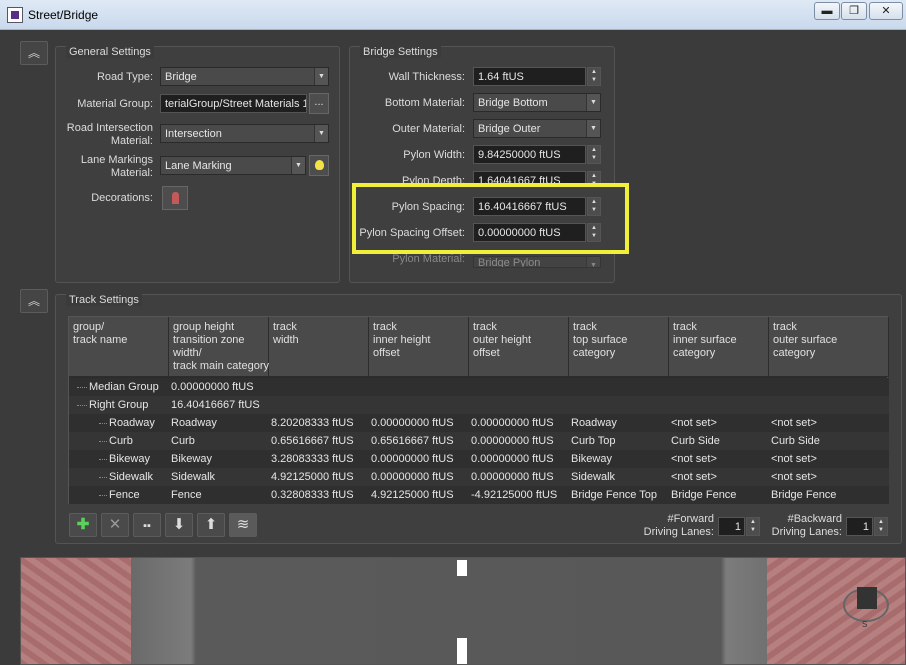 The width and height of the screenshot is (906, 665). I want to click on table-row: Median Group 0.00000000 ftUS, so click(479, 387).